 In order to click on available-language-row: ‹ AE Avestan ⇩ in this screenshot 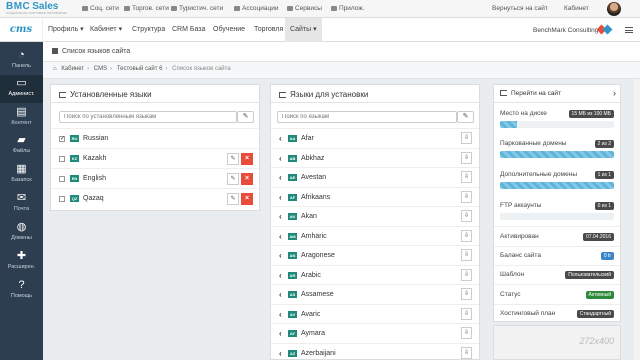, I will do `click(375, 177)`.